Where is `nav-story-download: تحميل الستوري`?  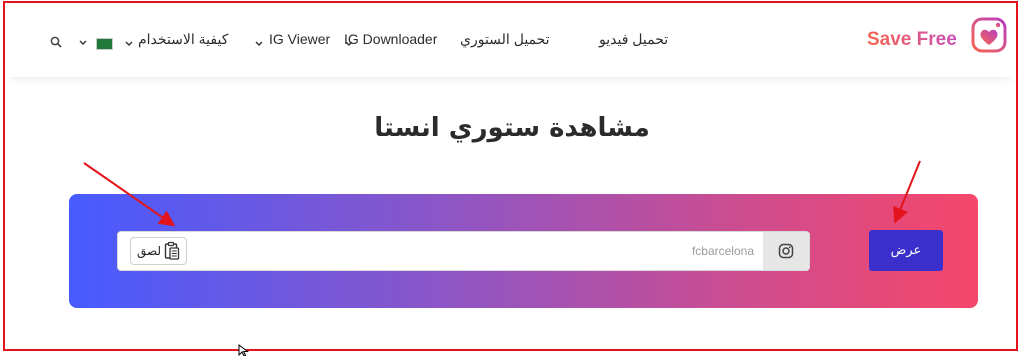 nav-story-download: تحميل الستوري is located at coordinates (505, 39).